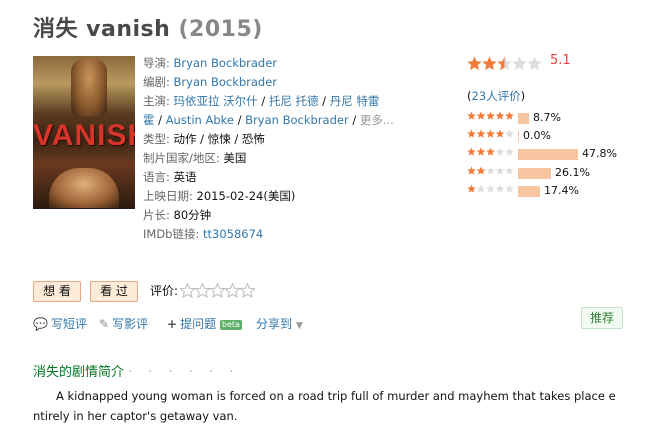 This screenshot has height=440, width=649. What do you see at coordinates (181, 158) in the screenshot?
I see `country-label: 制片国家/地区:` at bounding box center [181, 158].